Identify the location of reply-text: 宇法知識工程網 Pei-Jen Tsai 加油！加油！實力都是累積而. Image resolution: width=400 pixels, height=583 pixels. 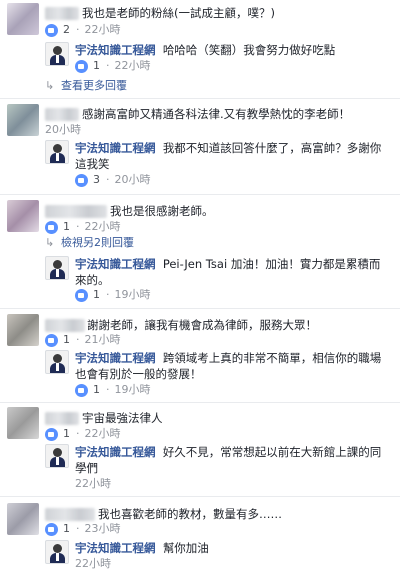
(227, 264).